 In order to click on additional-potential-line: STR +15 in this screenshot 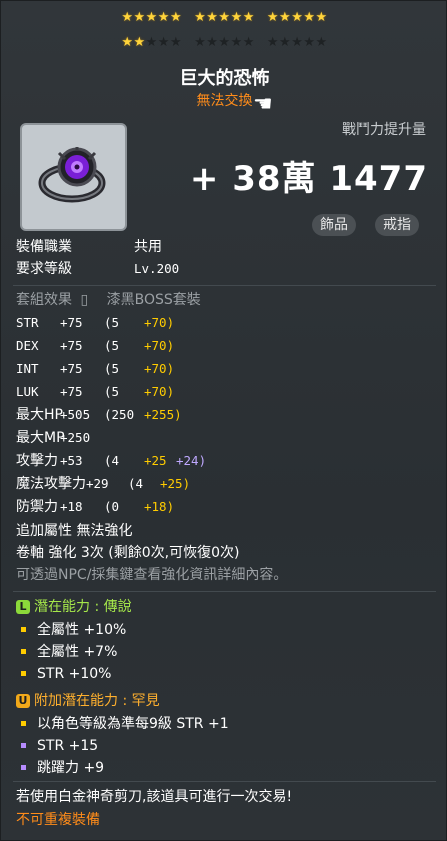, I will do `click(57, 746)`.